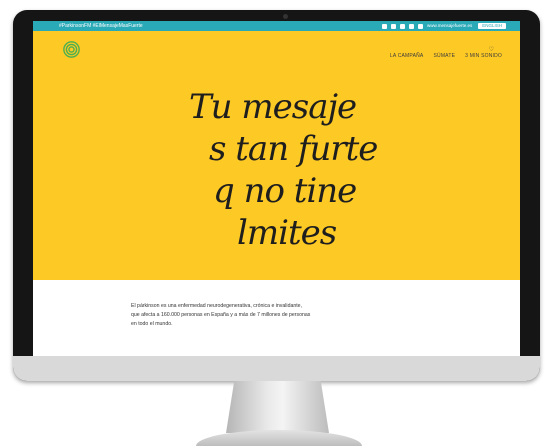  What do you see at coordinates (276, 368) in the screenshot?
I see `monitor-chin` at bounding box center [276, 368].